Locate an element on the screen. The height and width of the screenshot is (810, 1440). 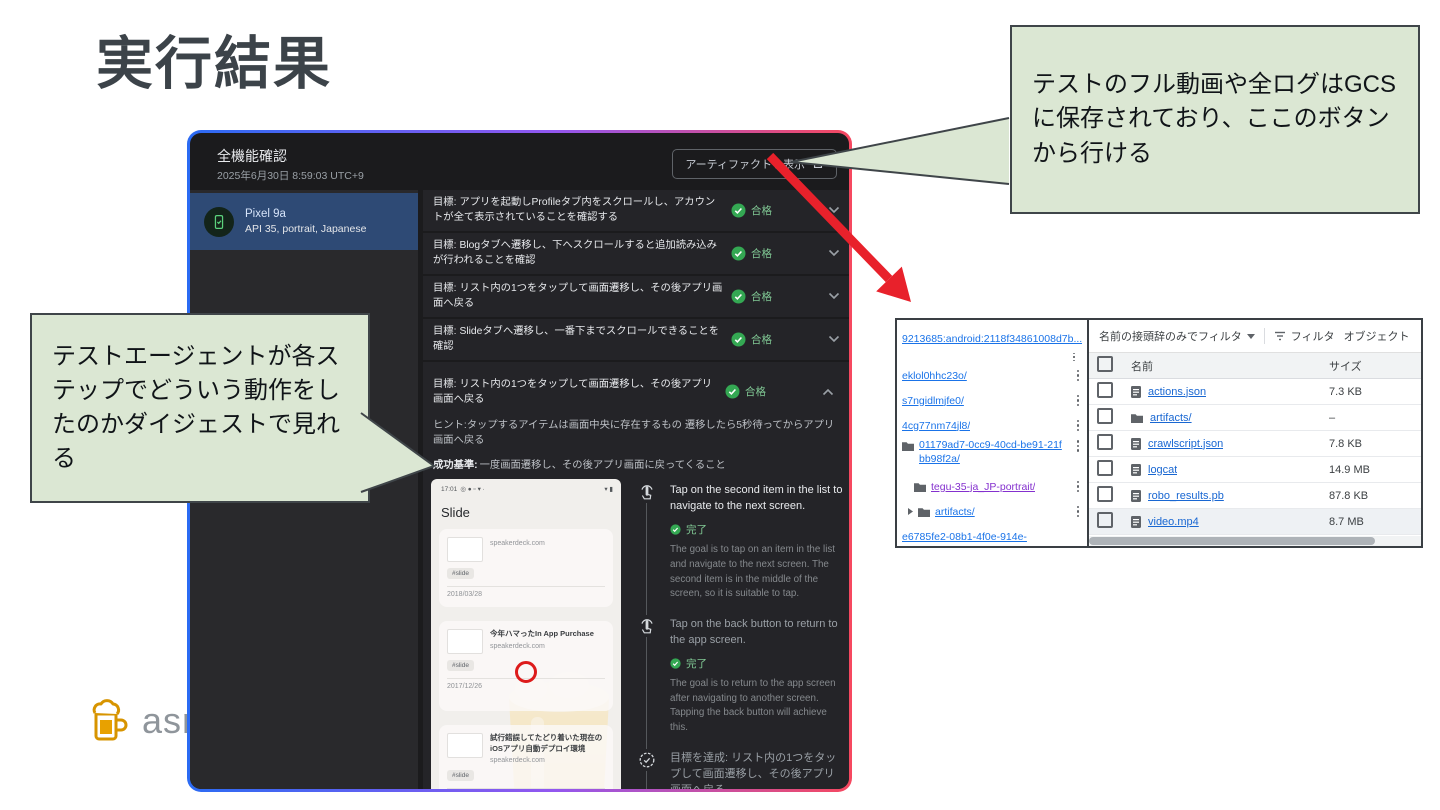
card-title: 試行錯誤してたどり着いた現在のiOSアプリ自動デプロイ環境 is located at coordinates (546, 743).